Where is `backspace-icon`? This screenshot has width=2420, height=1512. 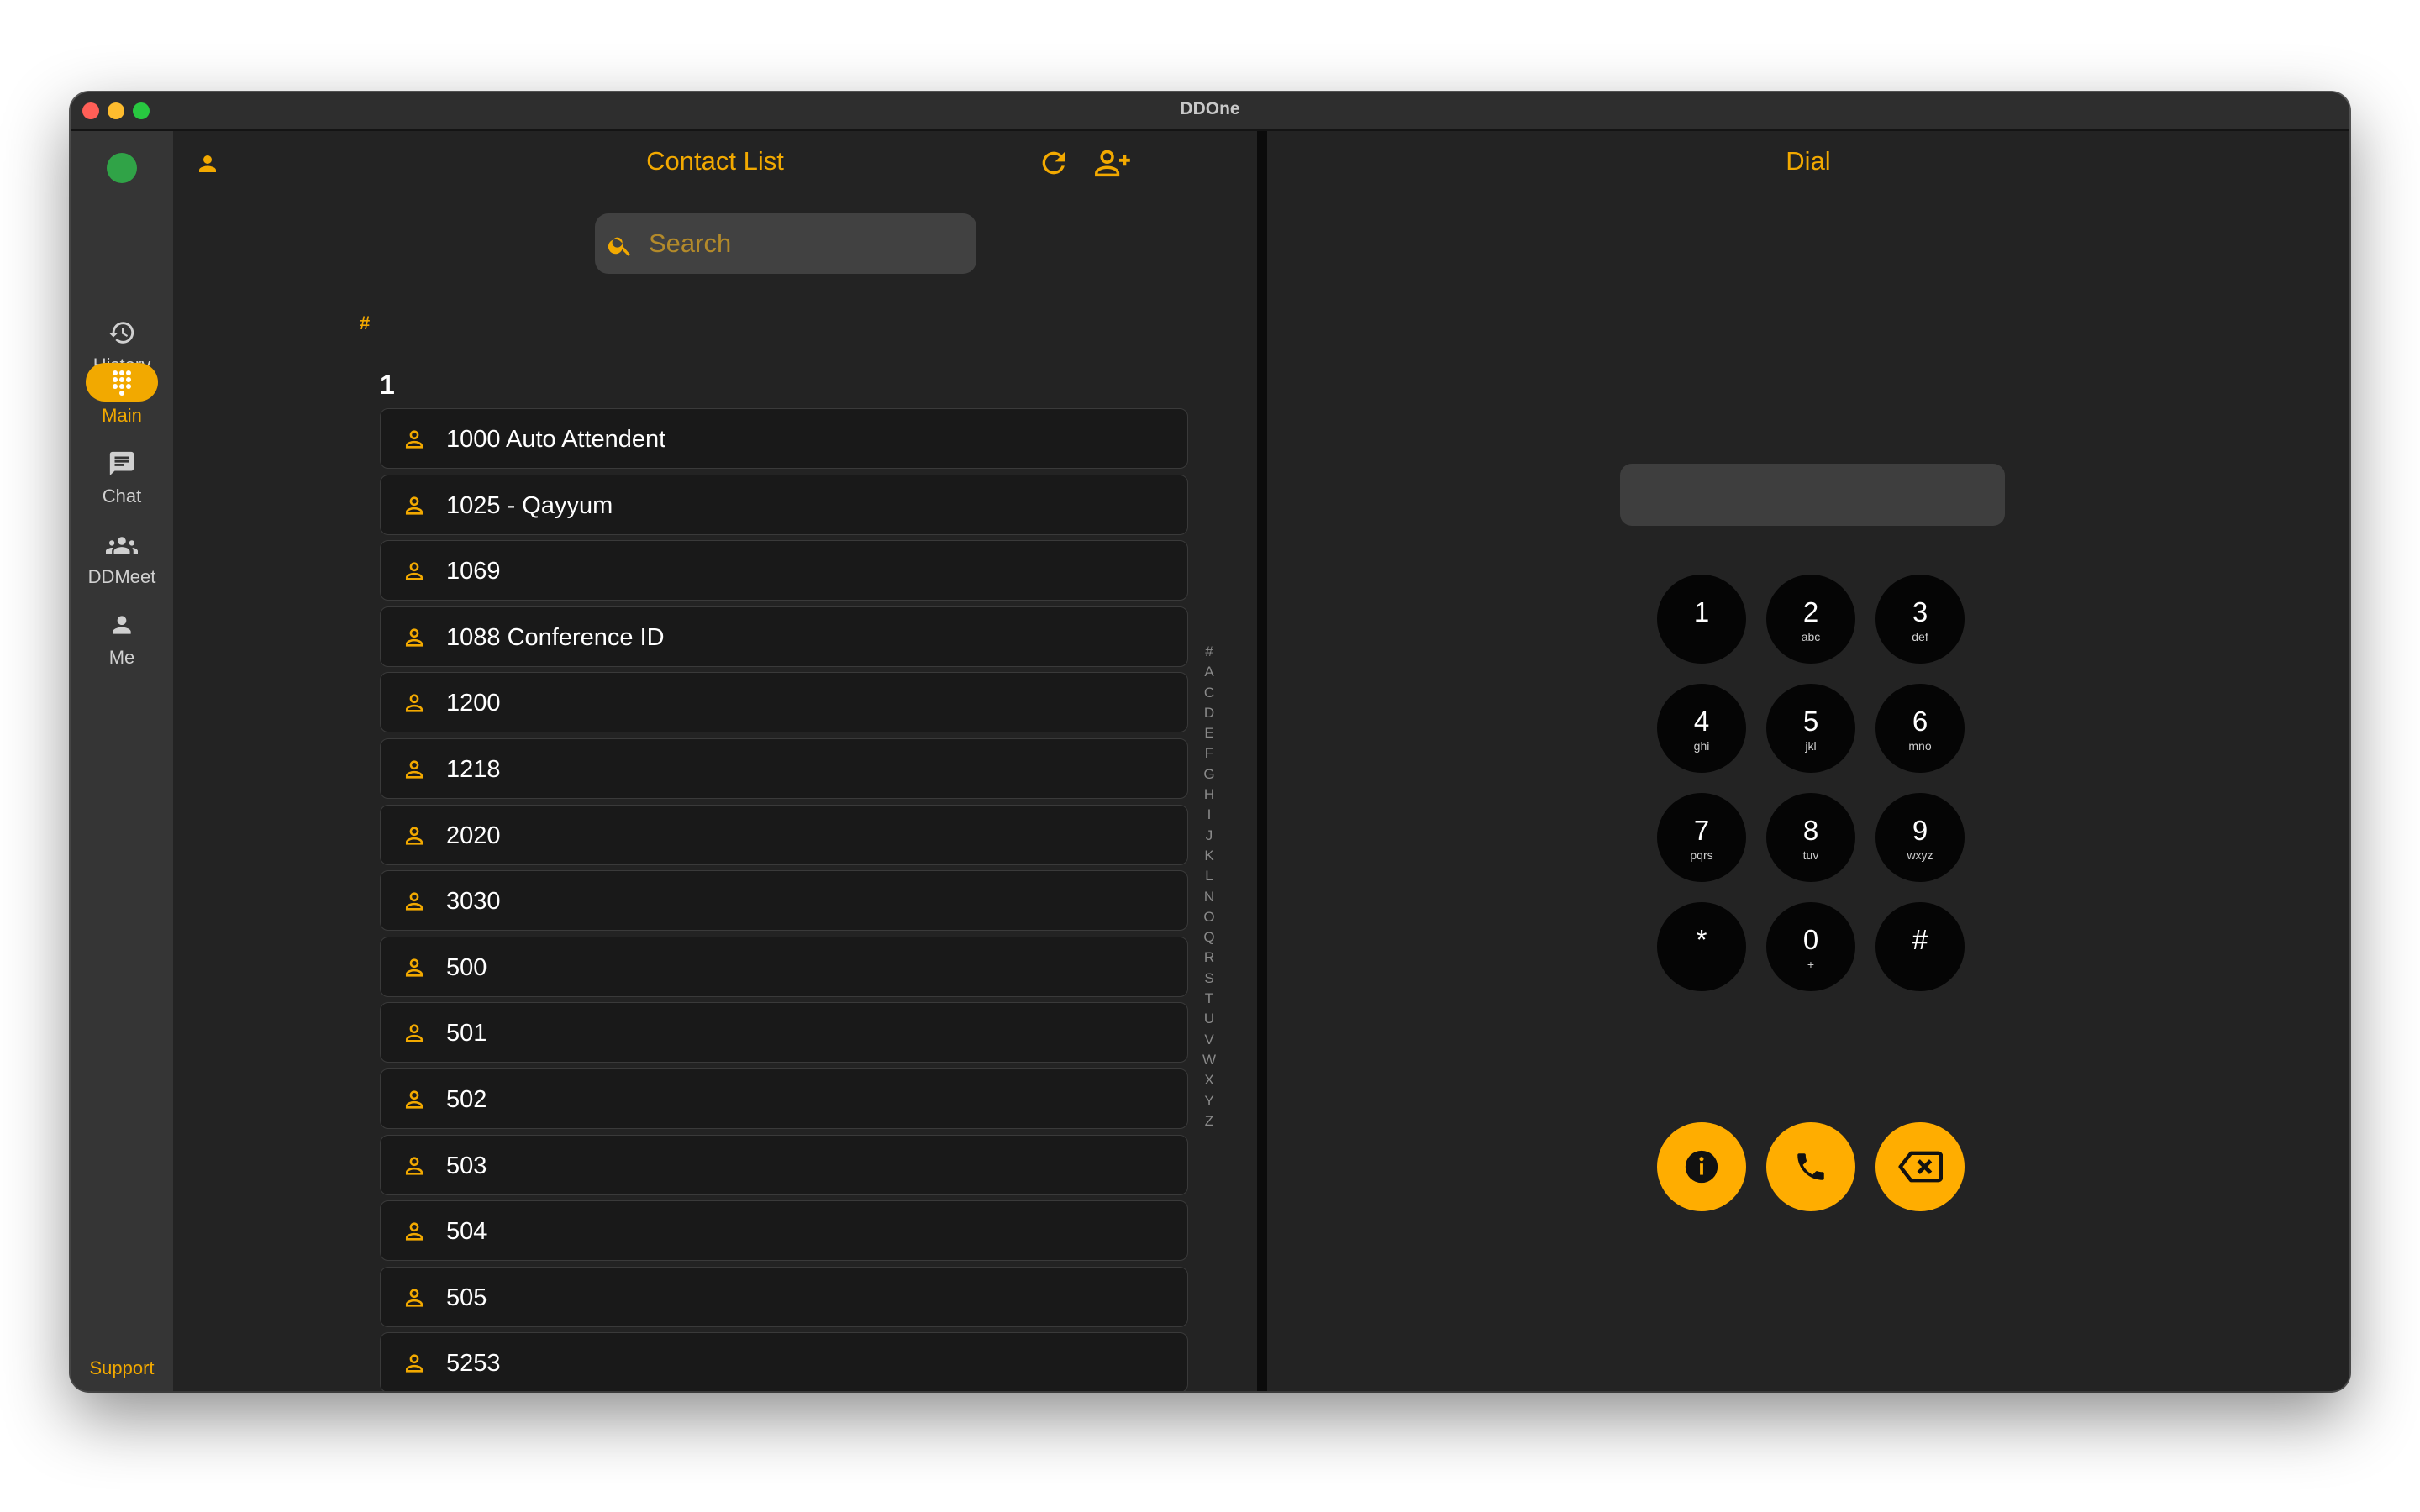 backspace-icon is located at coordinates (1921, 1167).